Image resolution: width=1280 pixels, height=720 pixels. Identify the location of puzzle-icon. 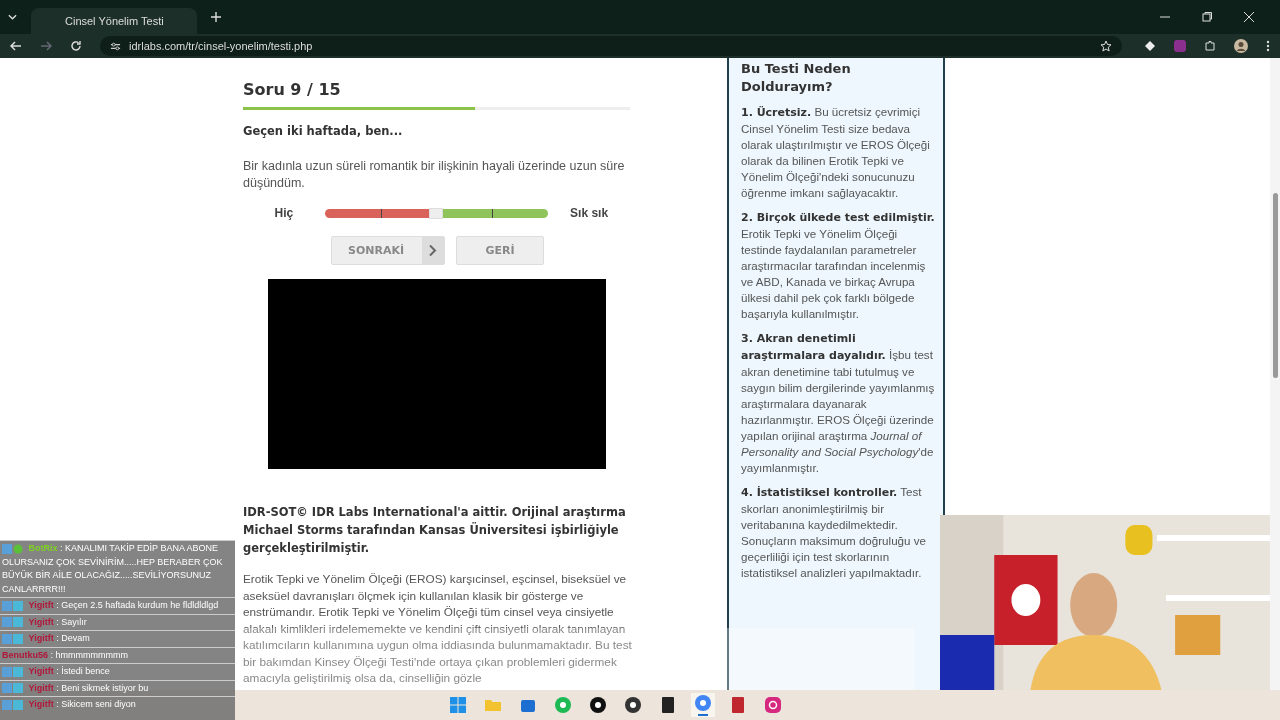
(1210, 46).